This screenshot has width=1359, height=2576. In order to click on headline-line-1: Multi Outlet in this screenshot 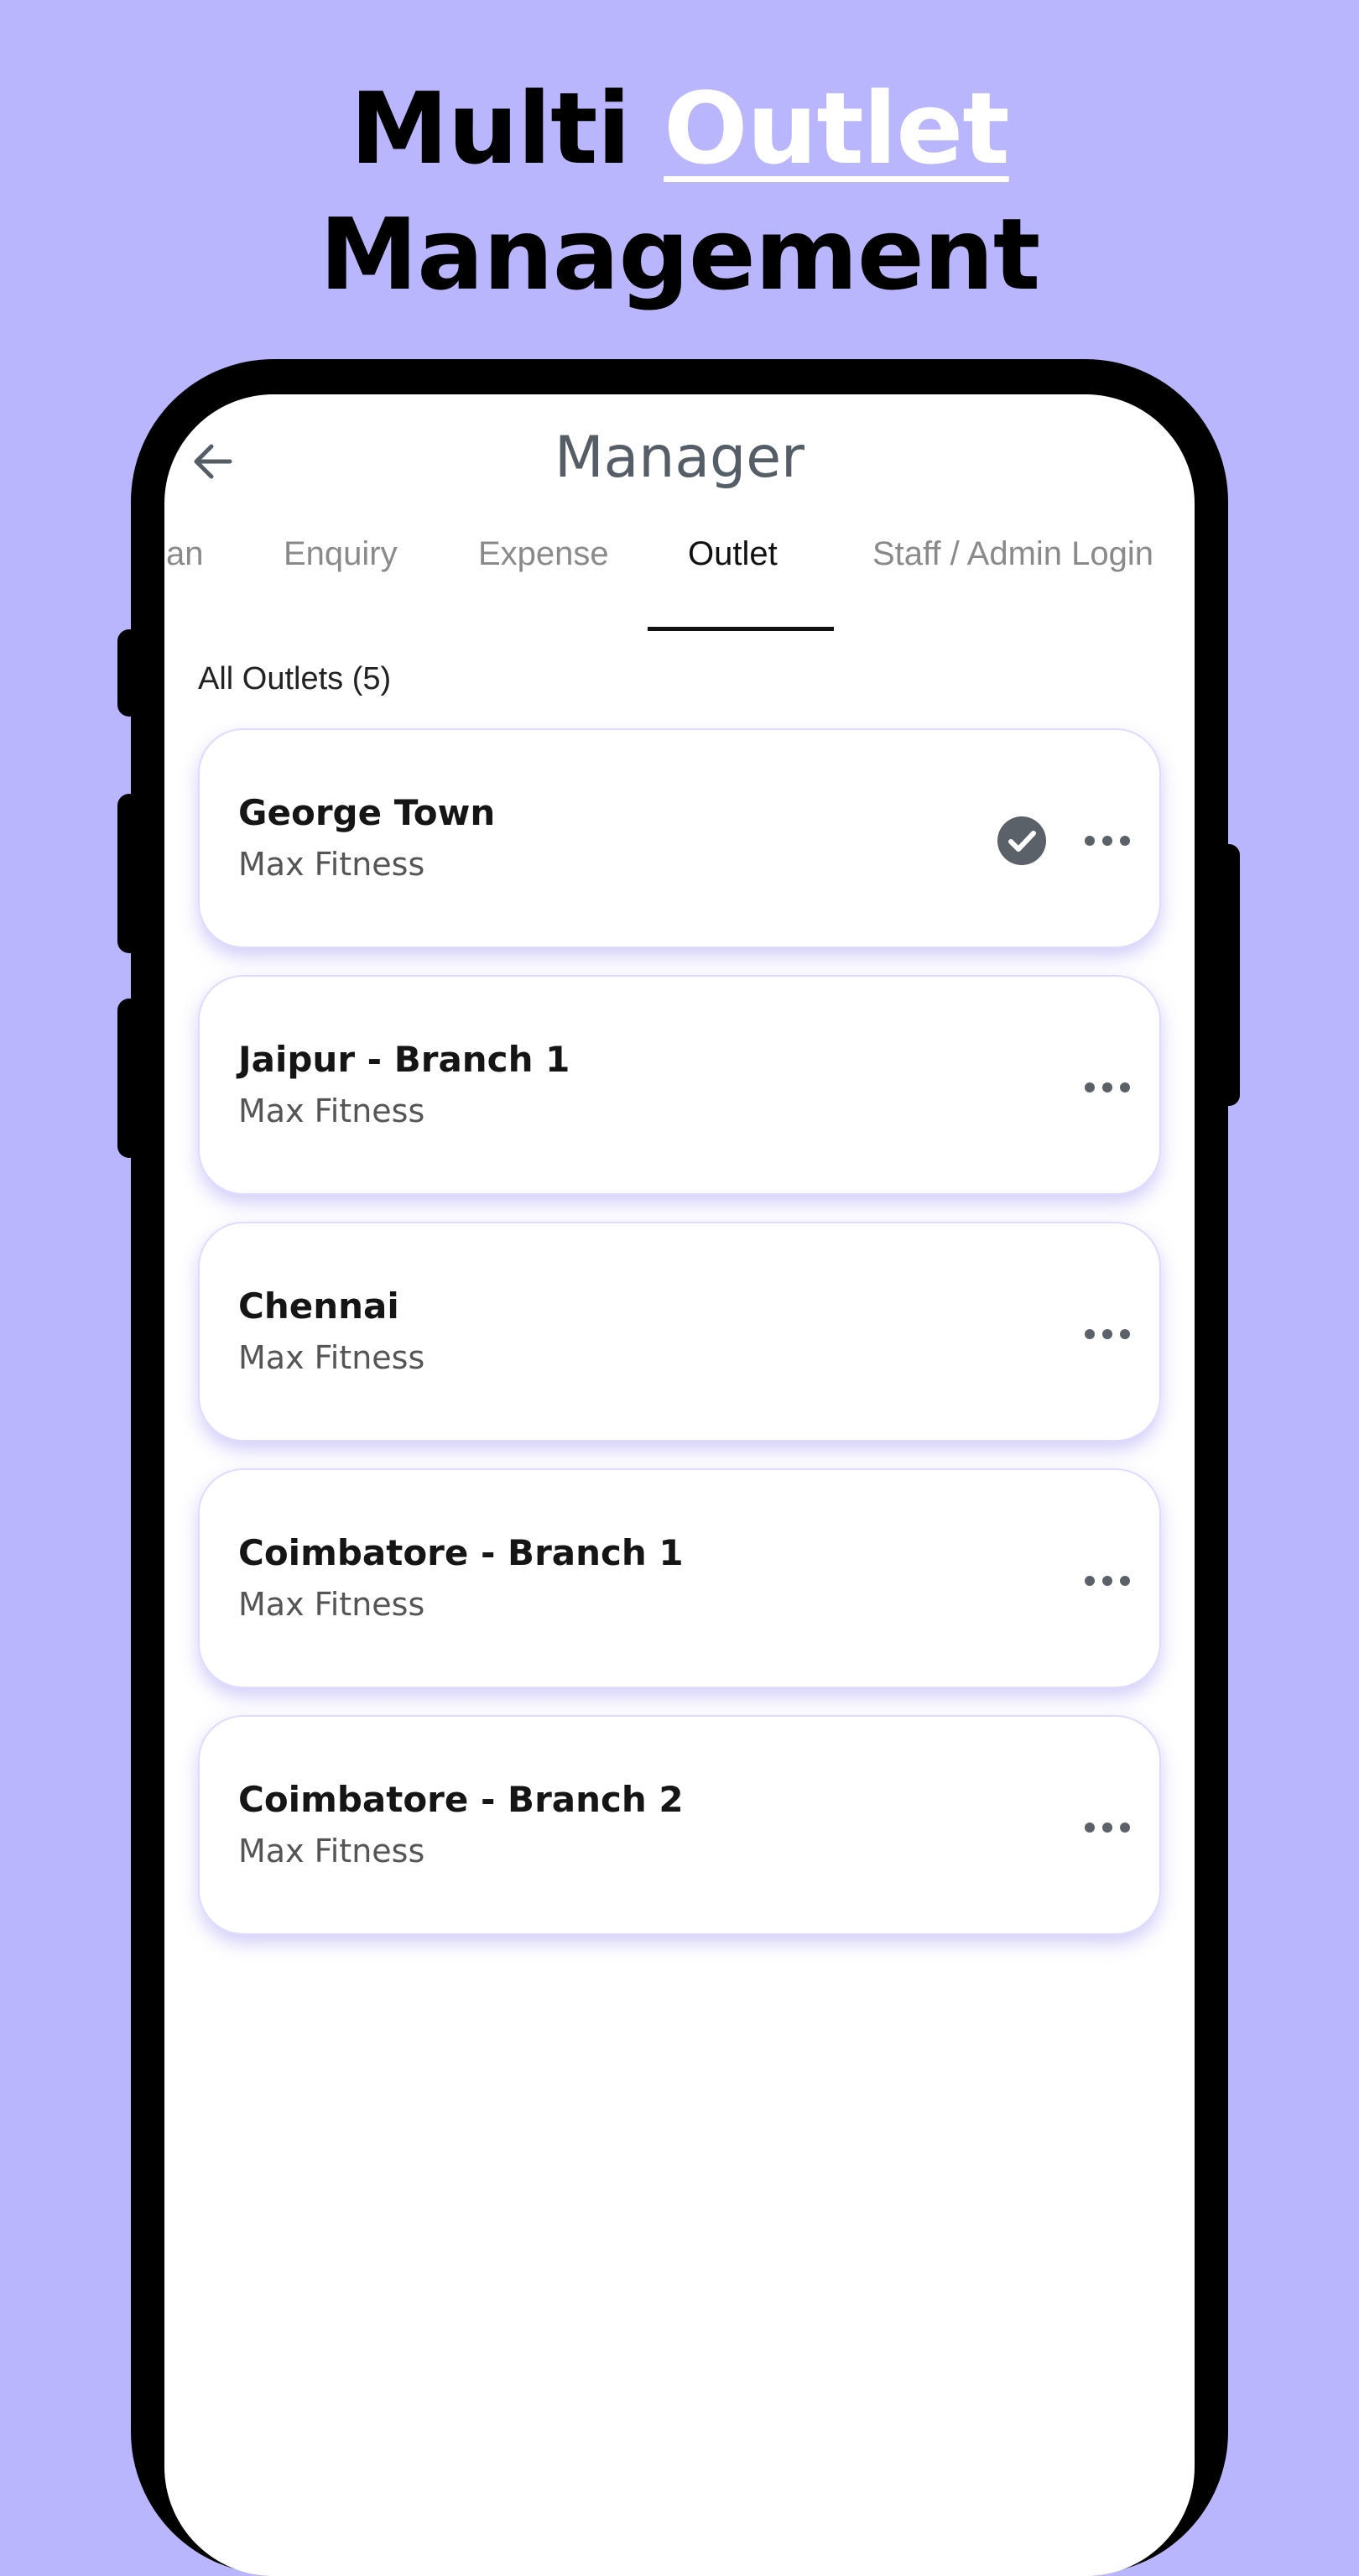, I will do `click(680, 128)`.